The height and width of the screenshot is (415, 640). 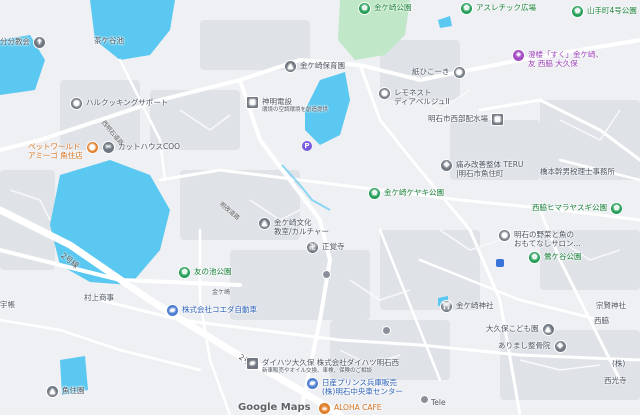 I want to click on poi-kanegasaki-bunka: ▲ 金ケ崎文化 教室/カルチャー, so click(x=293, y=226).